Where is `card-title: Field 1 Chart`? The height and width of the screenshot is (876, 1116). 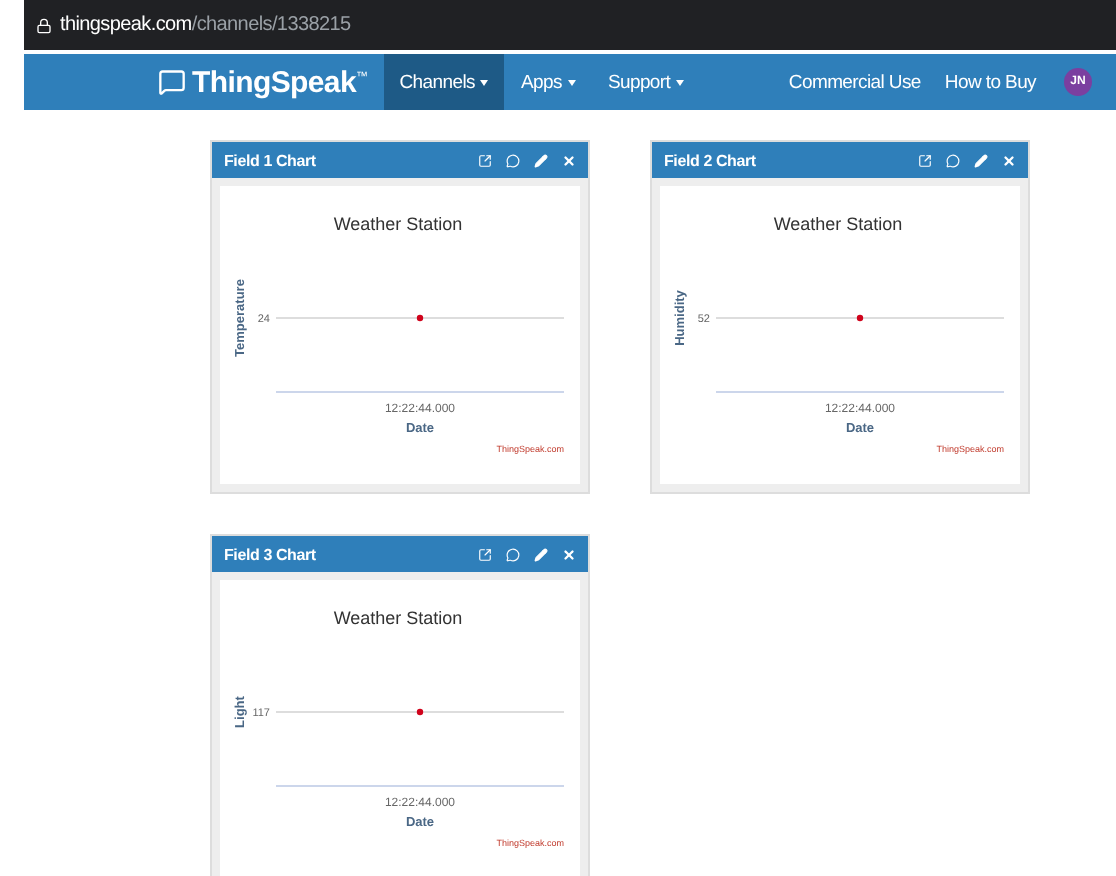 card-title: Field 1 Chart is located at coordinates (271, 160).